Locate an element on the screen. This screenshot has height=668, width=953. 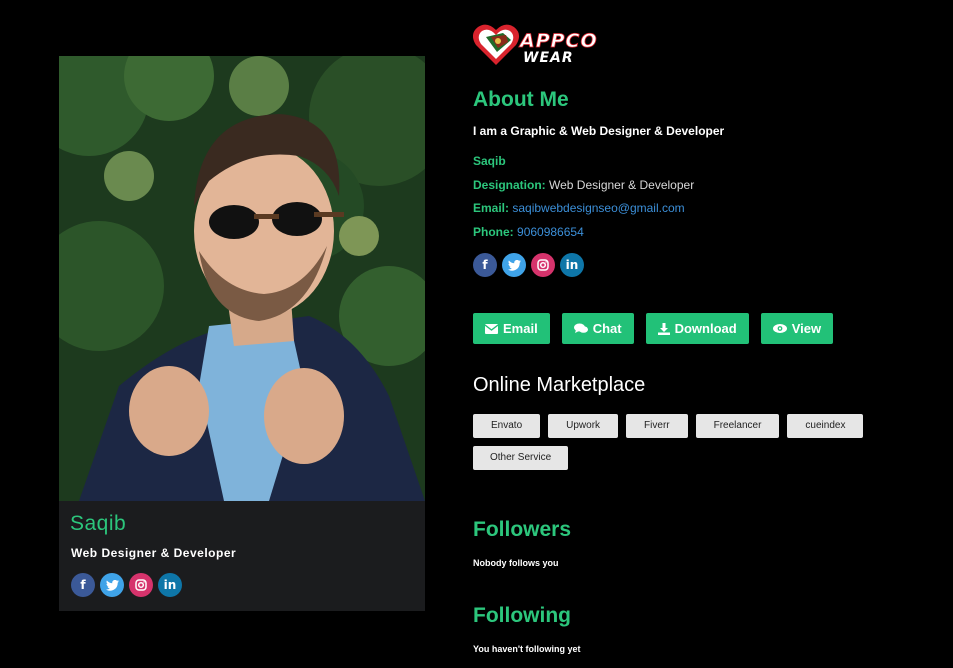
tag-freelancer: Freelancer is located at coordinates (737, 426).